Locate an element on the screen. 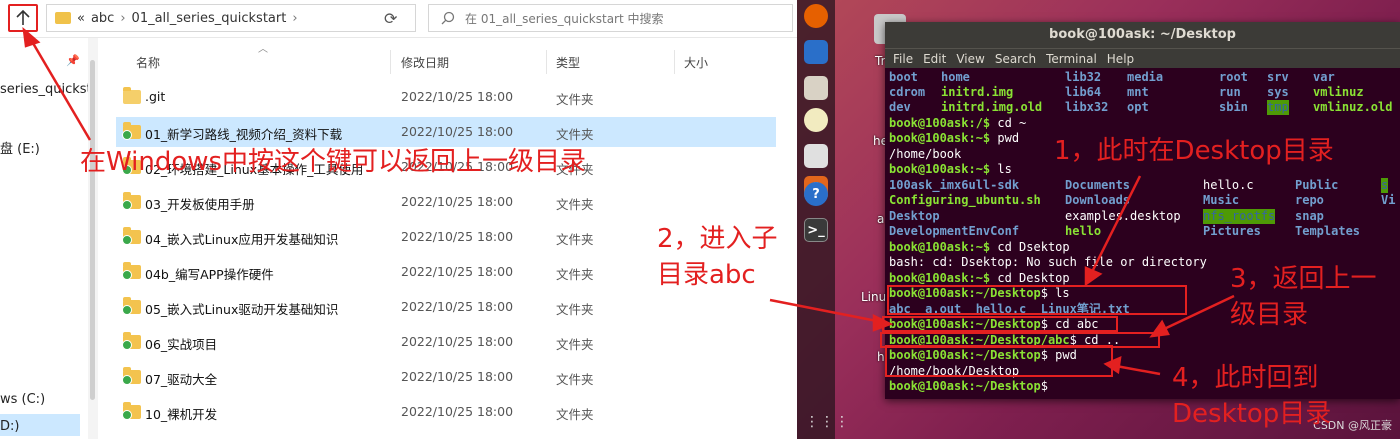 The image size is (1400, 439). column-headers: ︿ 名称 修改日期 类型 大小 is located at coordinates (448, 60).